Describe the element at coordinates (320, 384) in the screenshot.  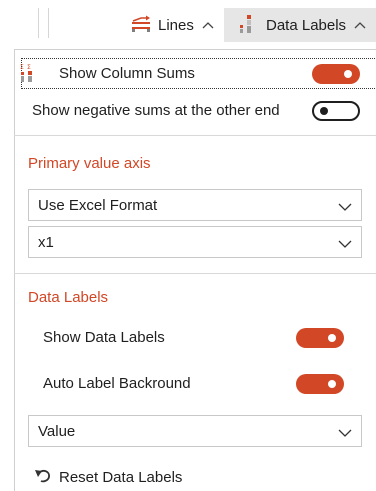
I see `auto-label-background-toggle` at that location.